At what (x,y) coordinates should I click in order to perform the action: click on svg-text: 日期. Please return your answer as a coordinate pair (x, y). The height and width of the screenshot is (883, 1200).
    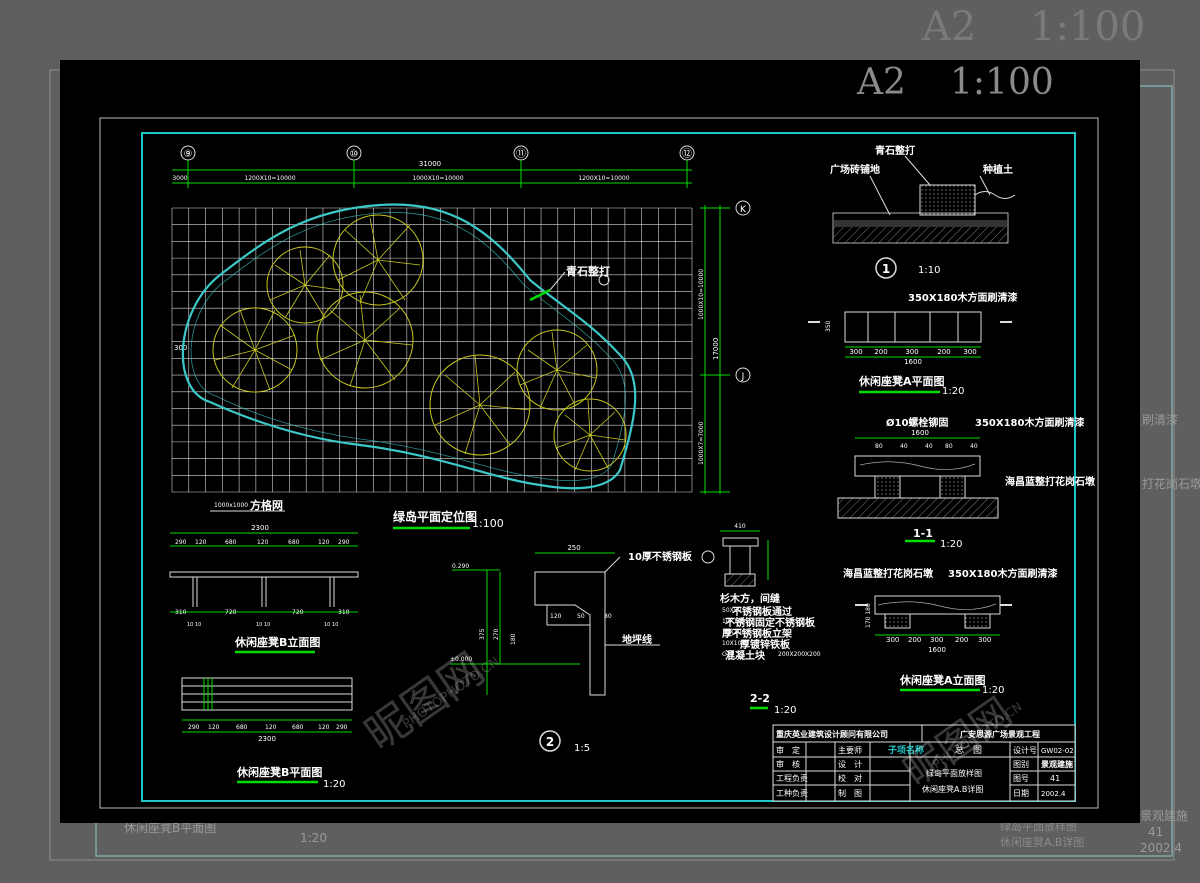
    Looking at the image, I should click on (1021, 793).